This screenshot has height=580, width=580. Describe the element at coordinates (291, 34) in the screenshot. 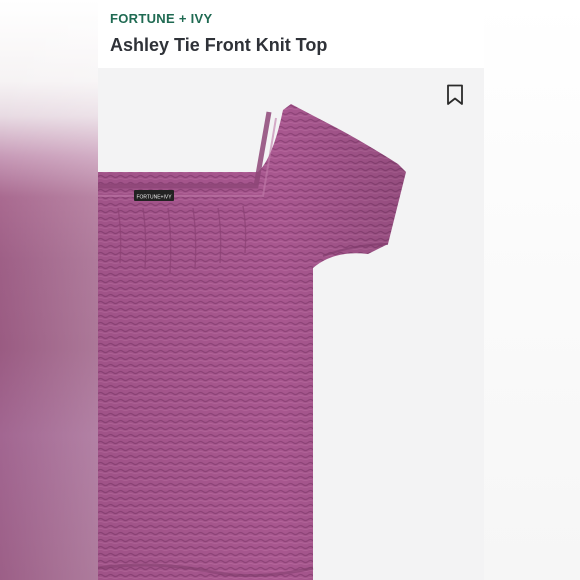

I see `product-header: FORTUNE + IVY Ashley Tie Front Knit Top` at that location.